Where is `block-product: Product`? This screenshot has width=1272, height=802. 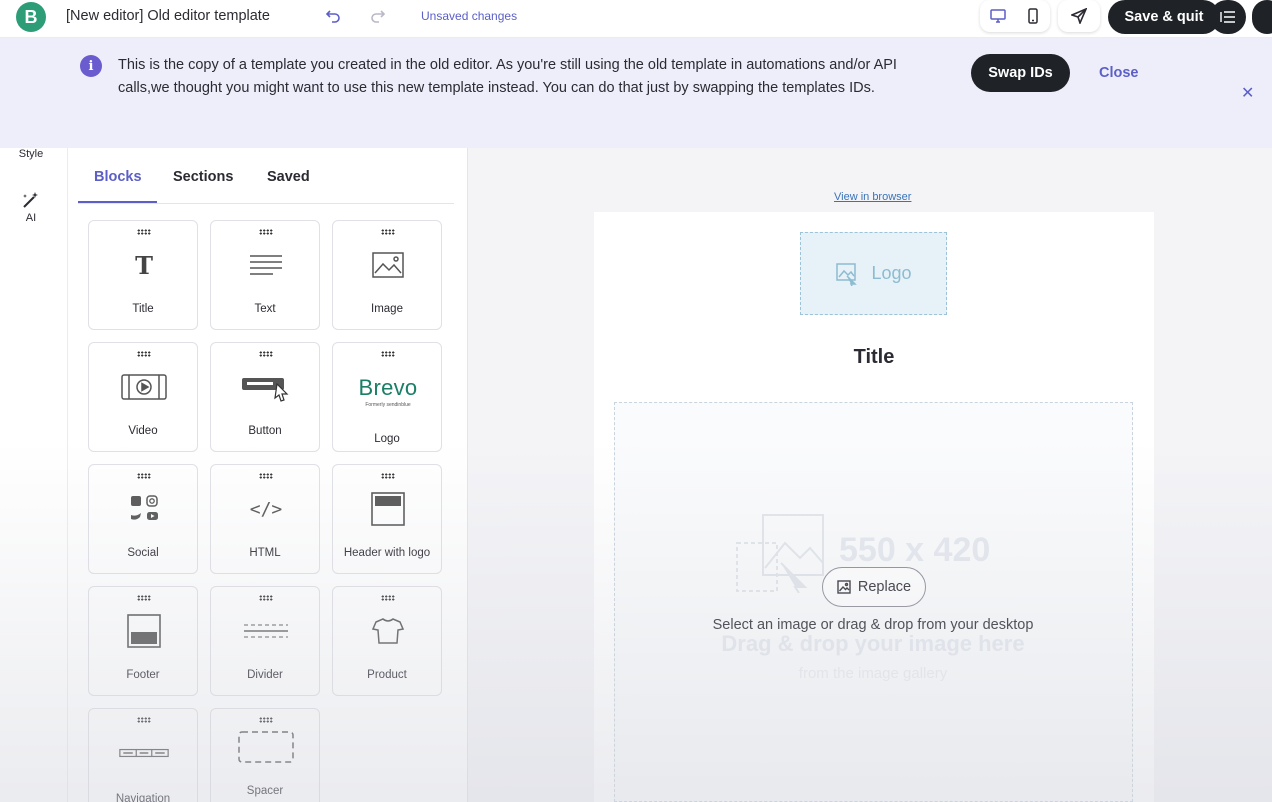 block-product: Product is located at coordinates (387, 641).